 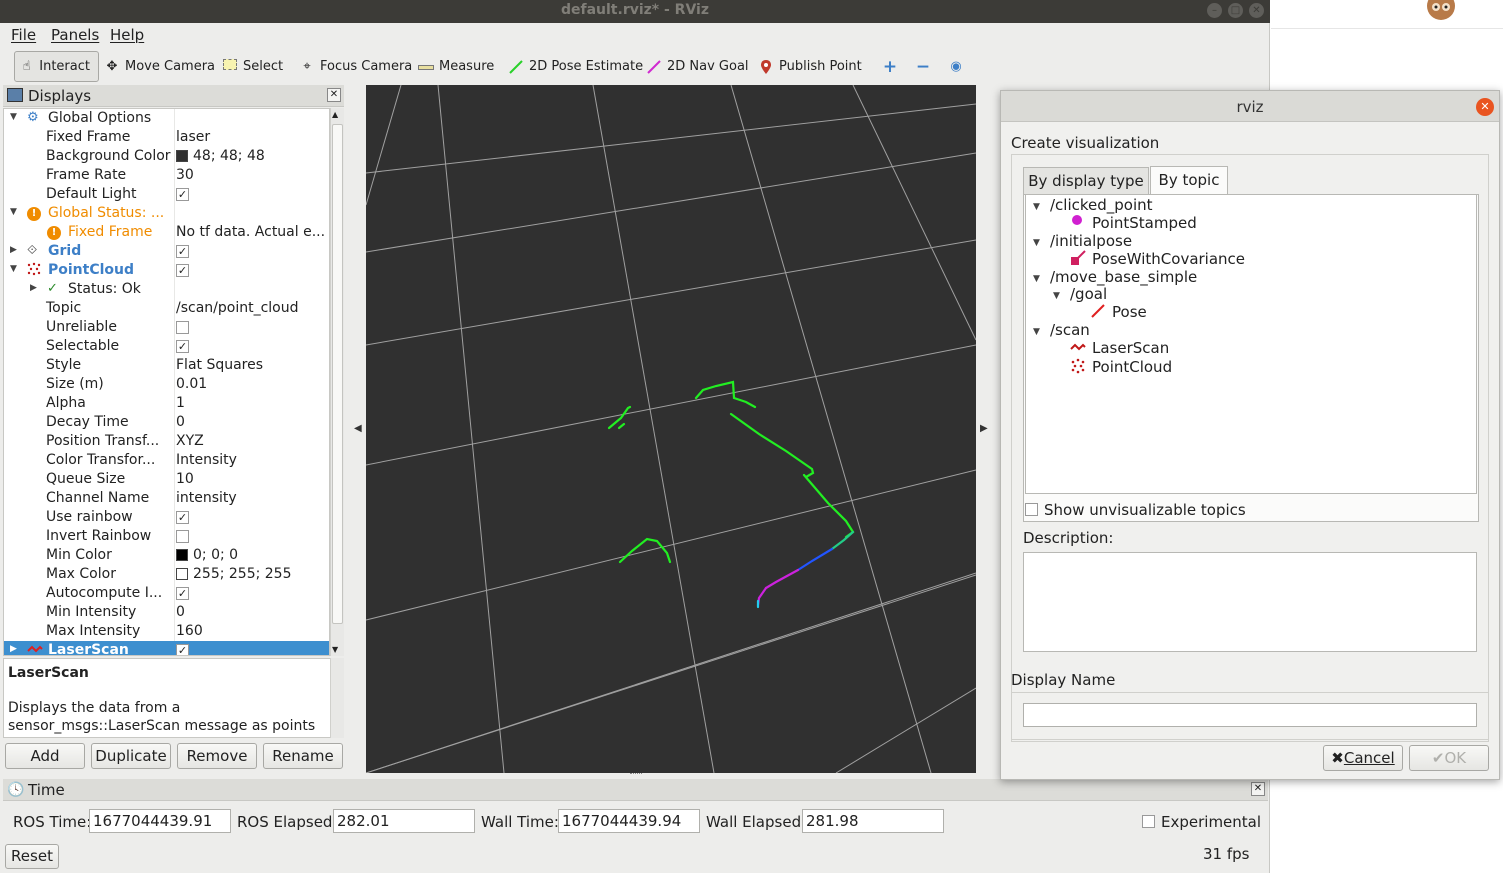 I want to click on ros-time-field: 1677044439.91, so click(x=160, y=821).